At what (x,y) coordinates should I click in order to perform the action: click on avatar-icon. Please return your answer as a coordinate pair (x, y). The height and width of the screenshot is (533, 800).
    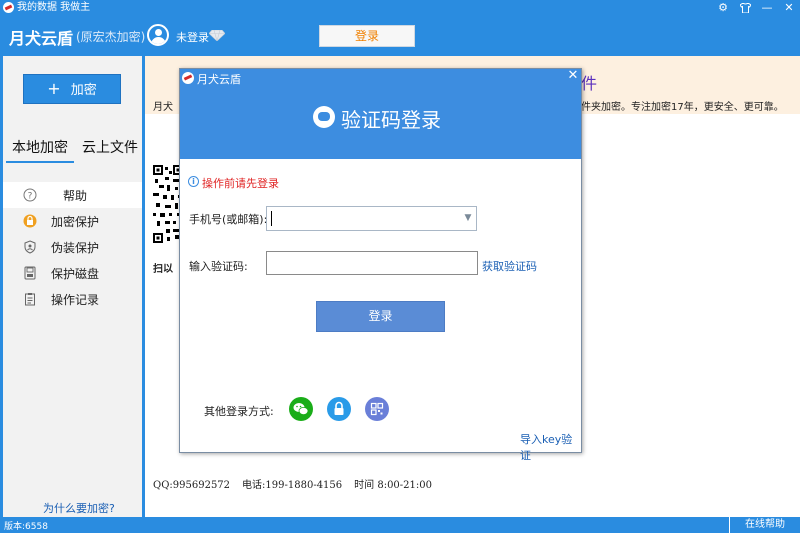
    Looking at the image, I should click on (158, 35).